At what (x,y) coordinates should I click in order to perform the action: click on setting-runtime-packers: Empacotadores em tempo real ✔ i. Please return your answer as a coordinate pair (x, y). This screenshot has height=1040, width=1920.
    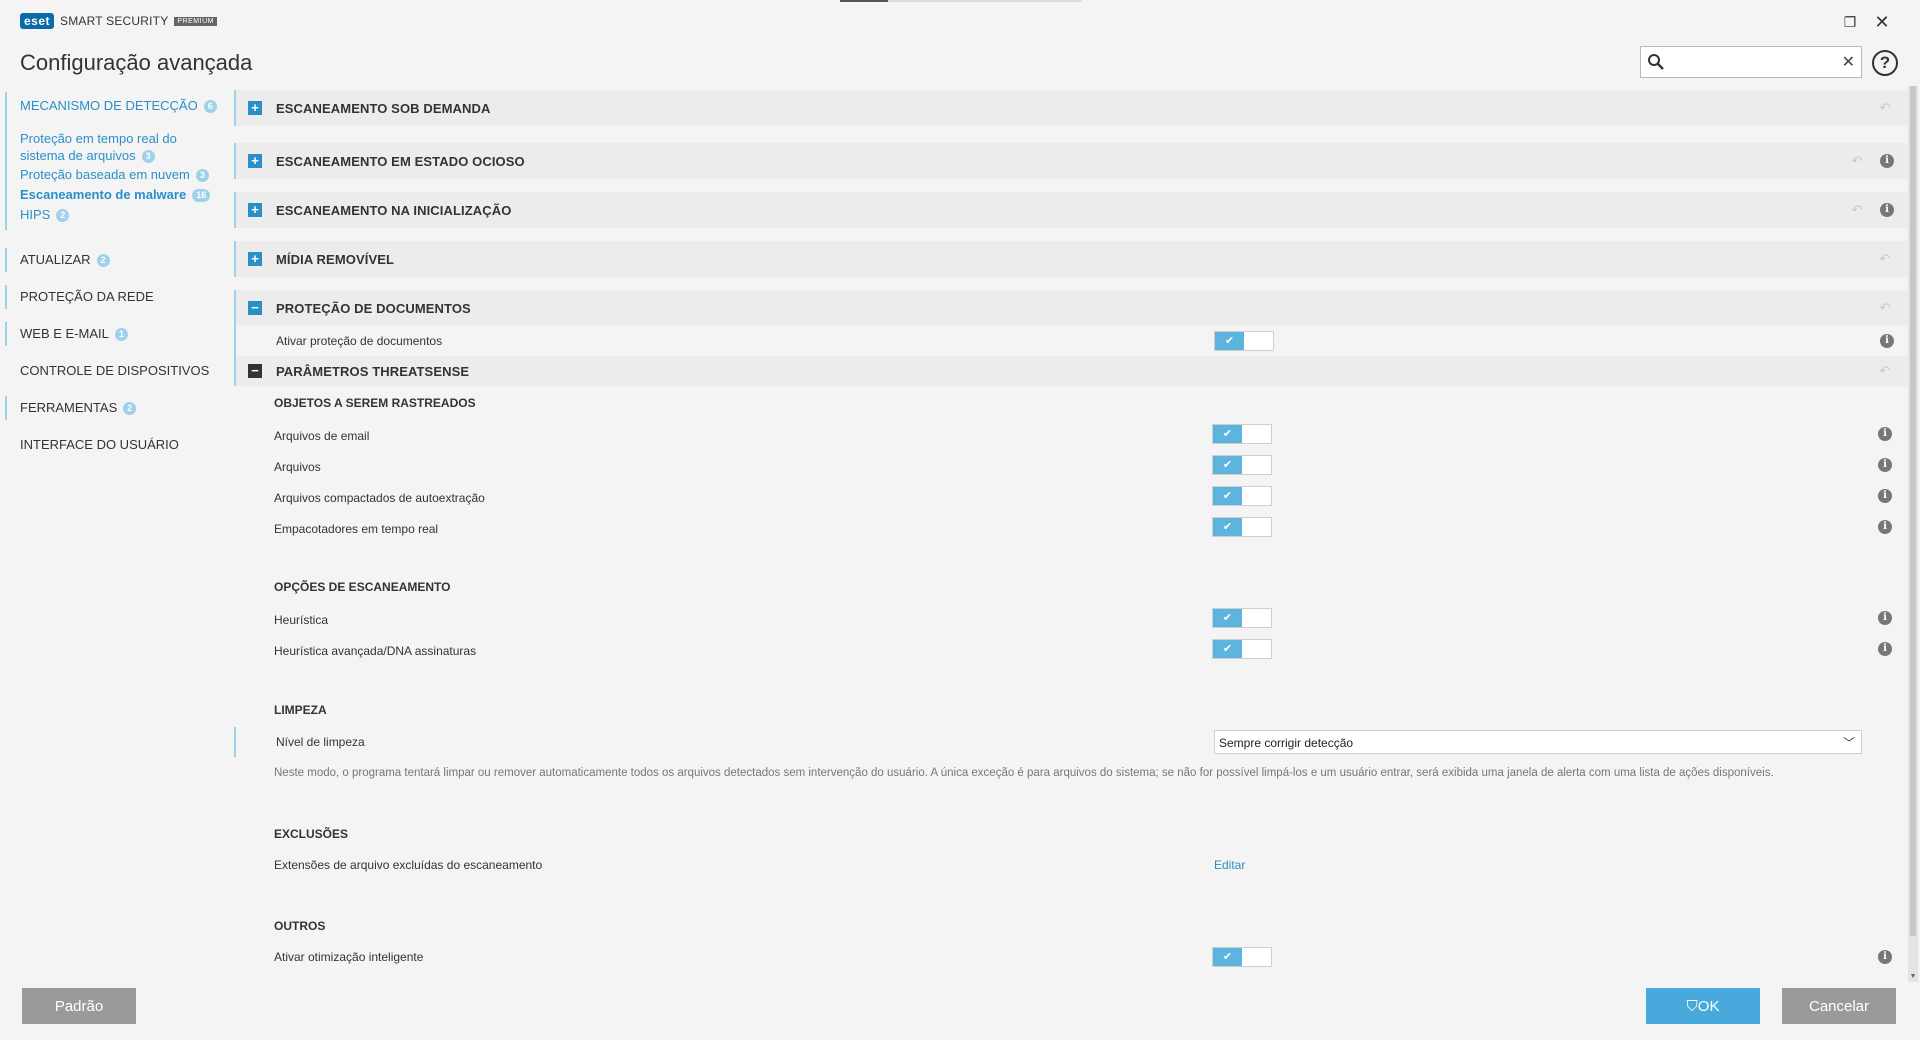
    Looking at the image, I should click on (1071, 529).